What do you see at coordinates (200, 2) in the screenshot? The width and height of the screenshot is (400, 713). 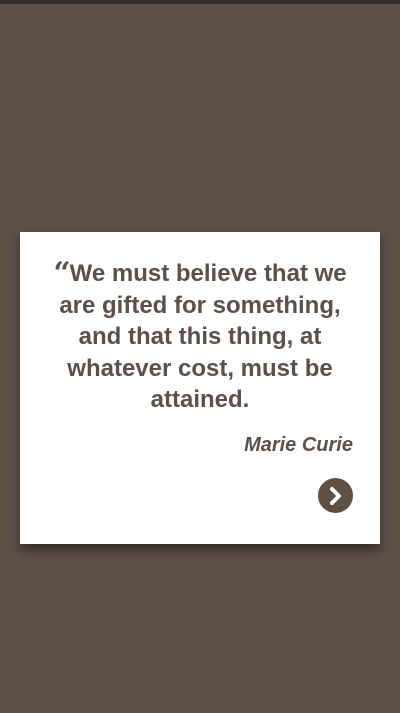 I see `status-bar` at bounding box center [200, 2].